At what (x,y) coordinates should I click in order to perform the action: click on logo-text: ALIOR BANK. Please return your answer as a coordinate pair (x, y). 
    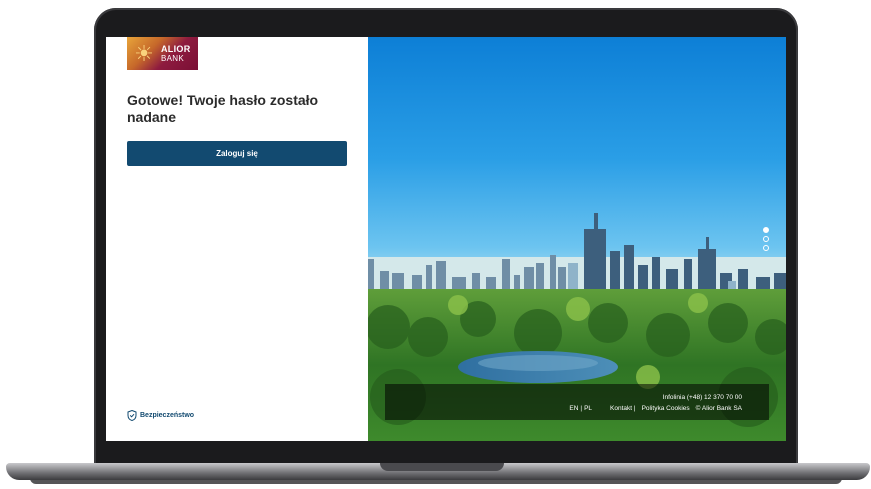
    Looking at the image, I should click on (176, 53).